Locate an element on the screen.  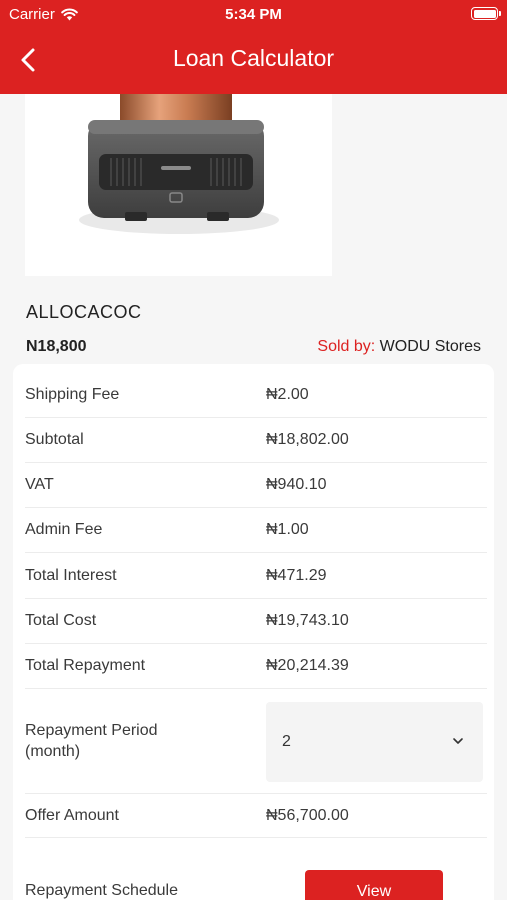
page-title: Loan Calculator is located at coordinates (253, 58).